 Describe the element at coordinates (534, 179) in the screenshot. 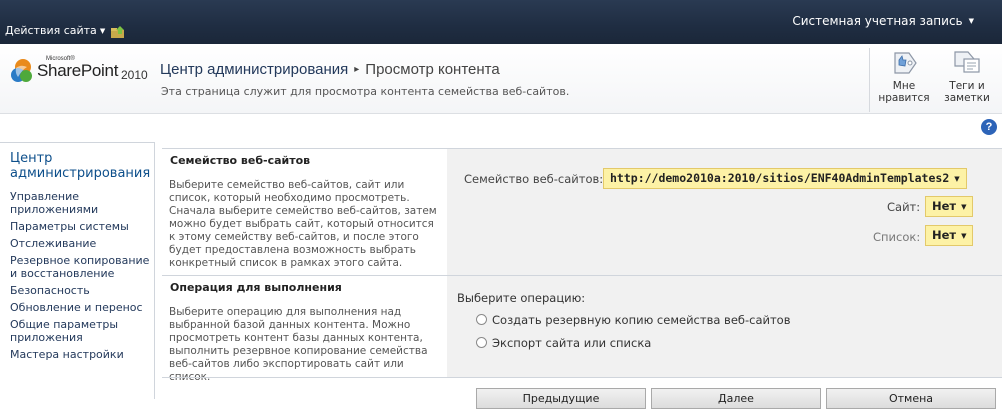

I see `site-collection-label: Семейство веб-сайтов:` at that location.